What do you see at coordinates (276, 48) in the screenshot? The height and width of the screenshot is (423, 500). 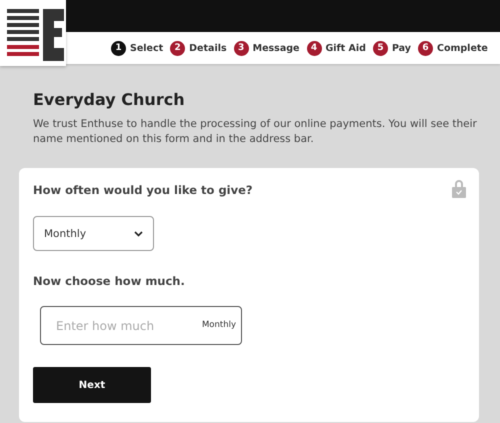 I see `step-label: Message` at bounding box center [276, 48].